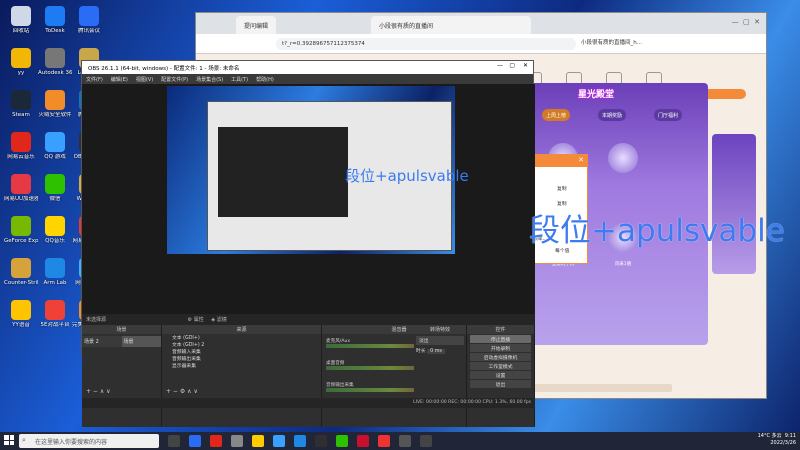  Describe the element at coordinates (512, 65) in the screenshot. I see `maximize-icon: ▢` at that location.